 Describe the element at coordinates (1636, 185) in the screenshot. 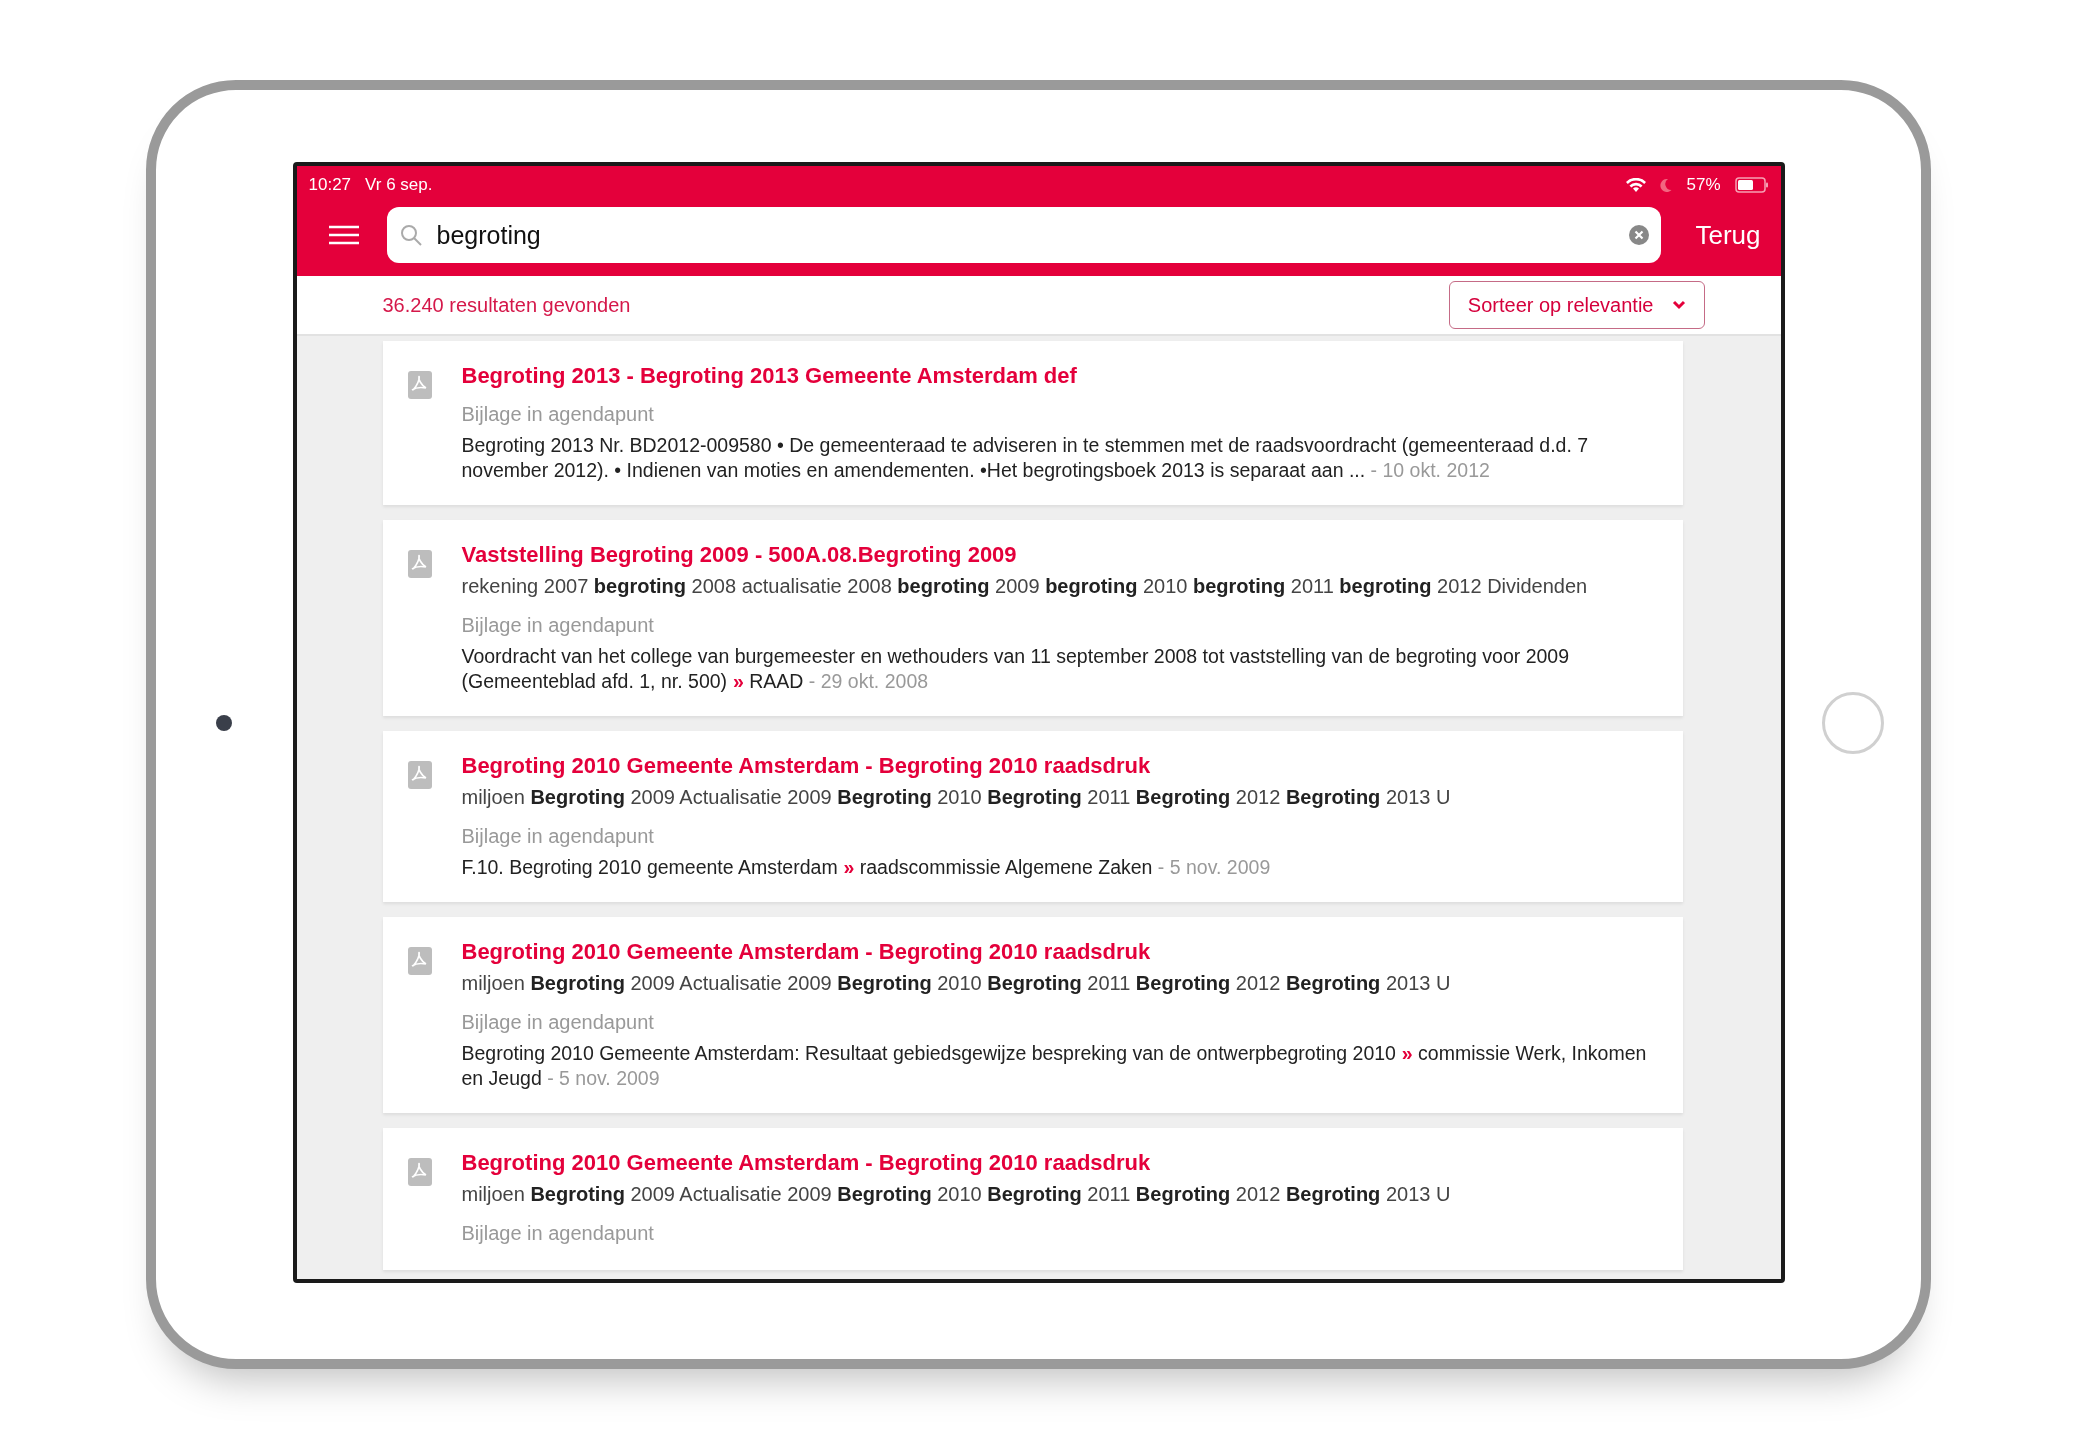

I see `wifi-icon` at that location.